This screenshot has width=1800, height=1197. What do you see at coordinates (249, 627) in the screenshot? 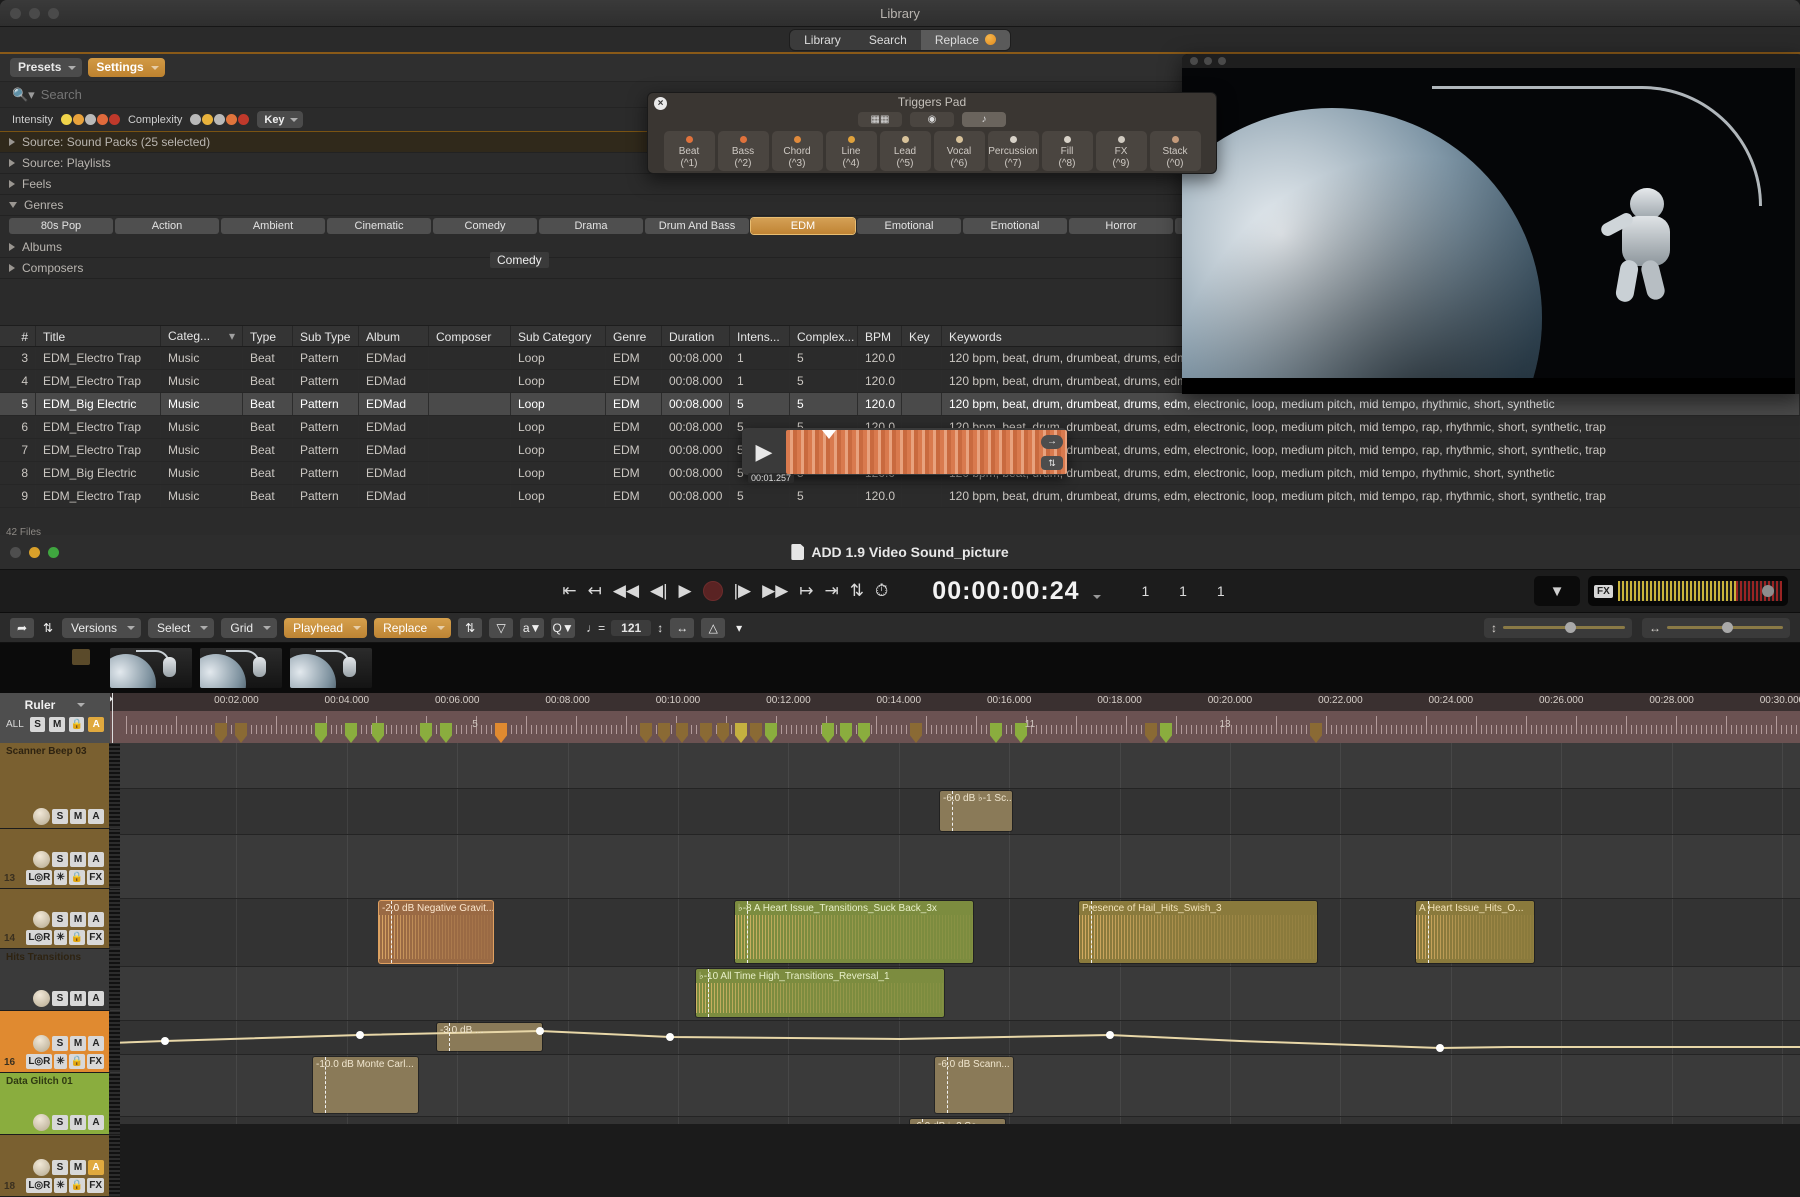
I see `grid-menu: Grid` at bounding box center [249, 627].